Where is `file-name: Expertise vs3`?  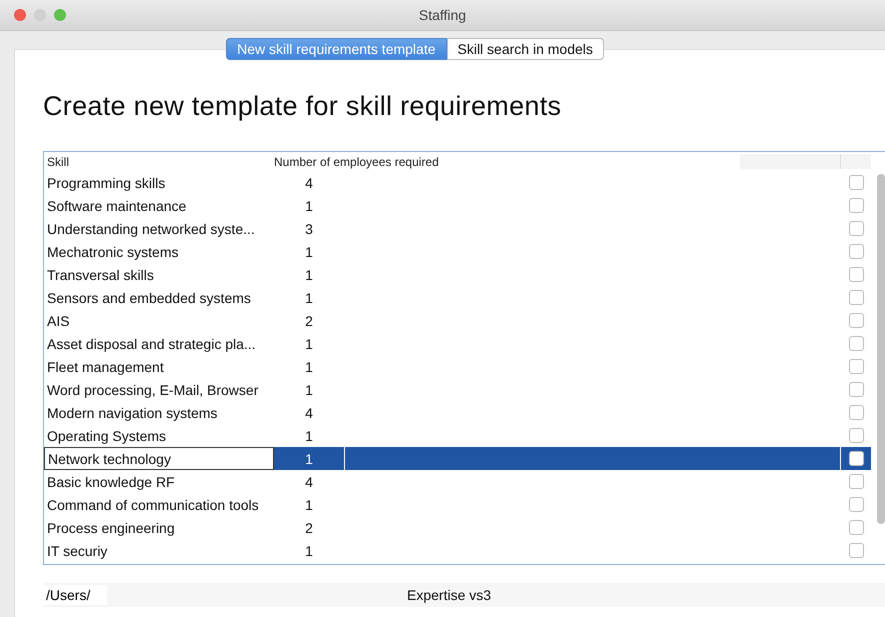
file-name: Expertise vs3 is located at coordinates (449, 595).